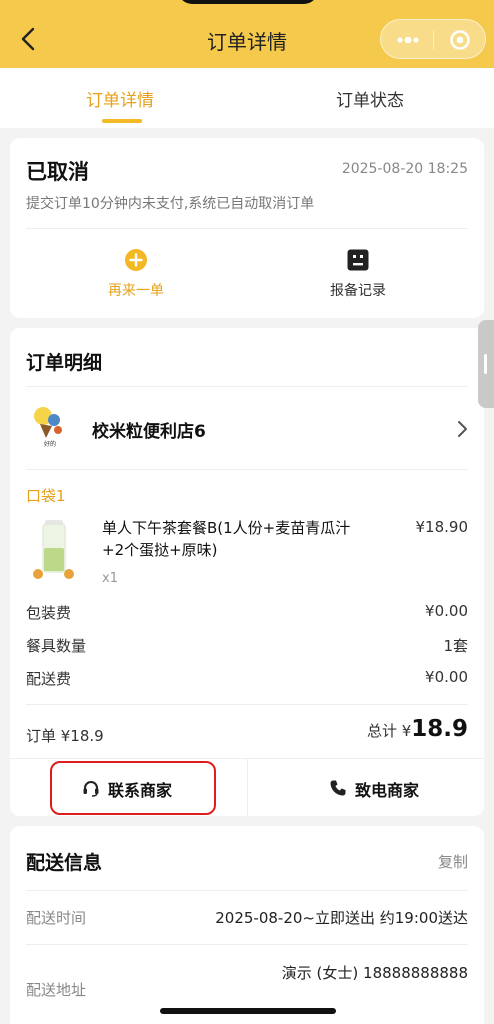 Image resolution: width=494 pixels, height=1024 pixels. Describe the element at coordinates (247, 646) in the screenshot. I see `fee-row: 餐具数量 1套` at that location.